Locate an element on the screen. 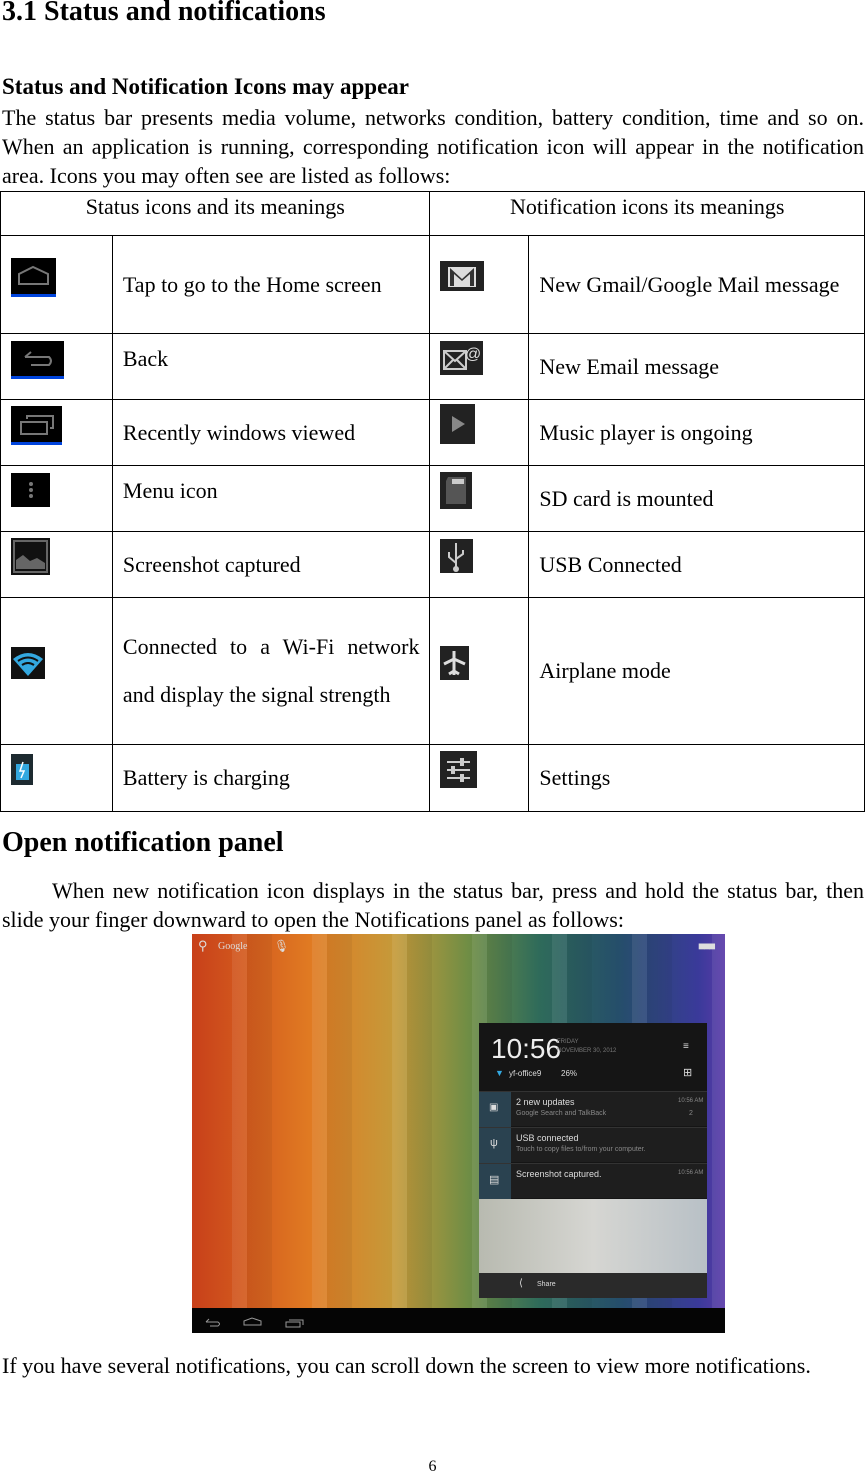 The width and height of the screenshot is (865, 1476). clear-all-icon: ≡ is located at coordinates (686, 1046).